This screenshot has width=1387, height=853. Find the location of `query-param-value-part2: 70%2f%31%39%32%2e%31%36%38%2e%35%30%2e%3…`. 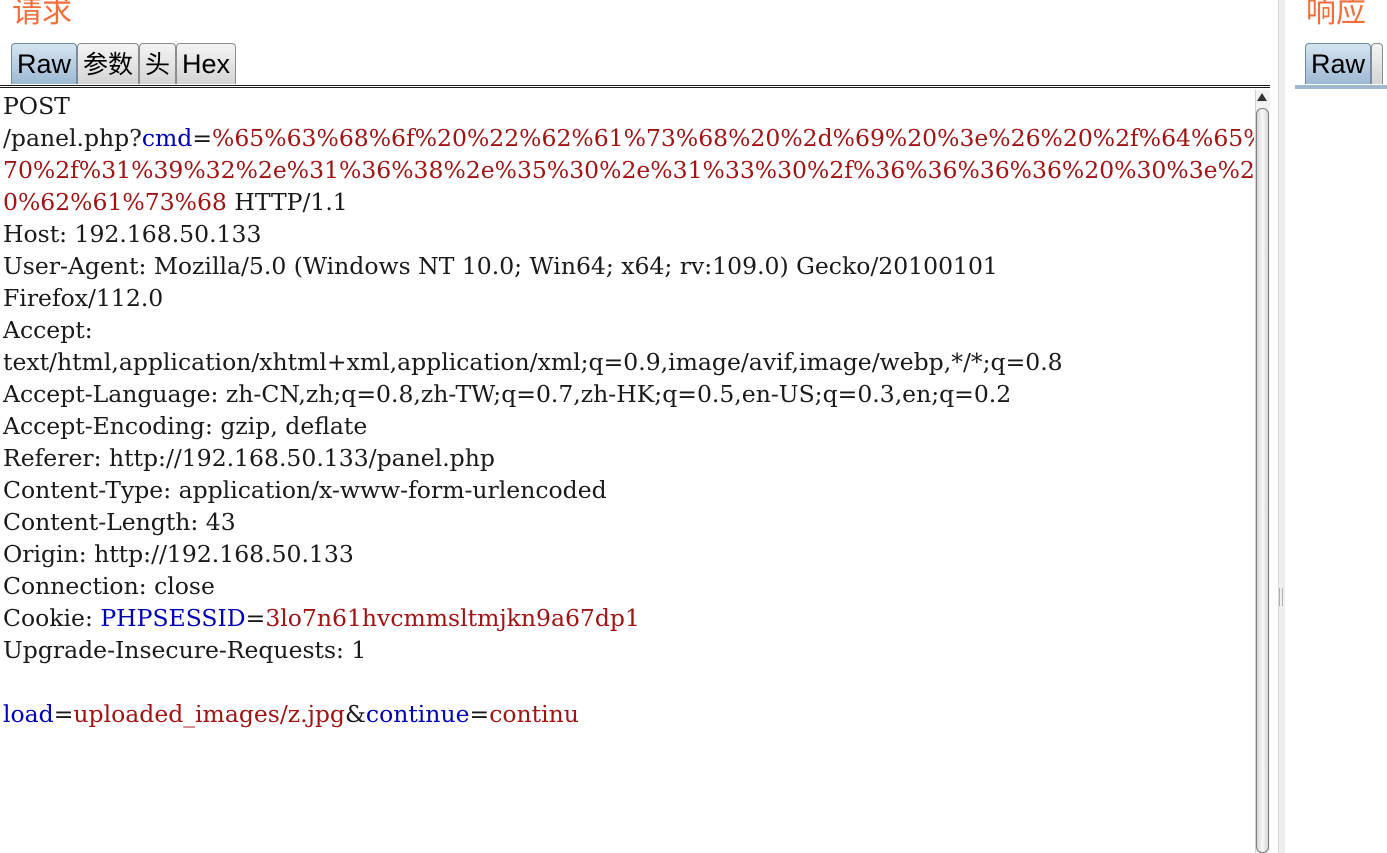

query-param-value-part2: 70%2f%31%39%32%2e%31%36%38%2e%35%30%2e%3… is located at coordinates (628, 170).